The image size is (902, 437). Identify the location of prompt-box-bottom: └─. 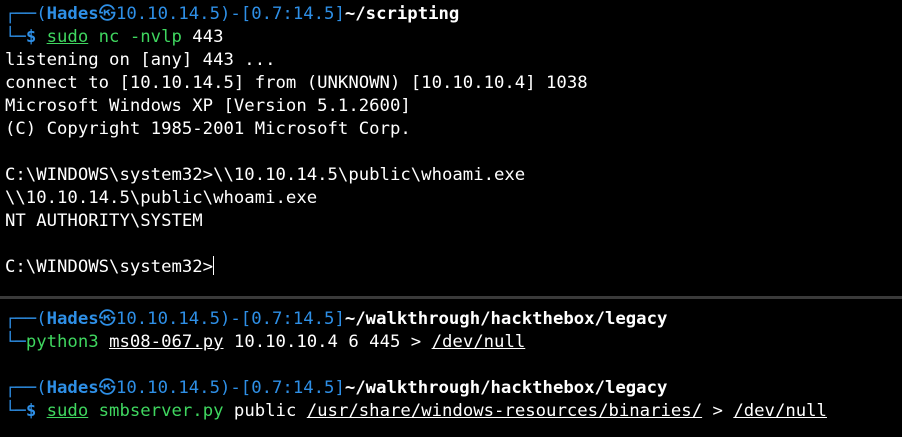
(15, 37).